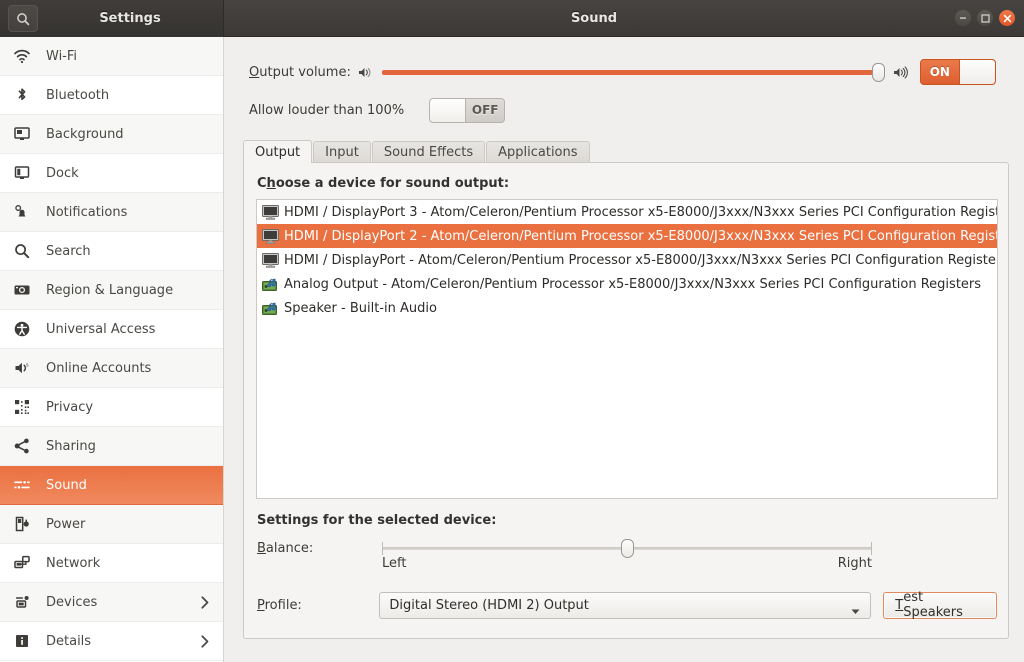 The width and height of the screenshot is (1024, 662). What do you see at coordinates (111, 446) in the screenshot?
I see `sidebar-item-sharing: Sharing` at bounding box center [111, 446].